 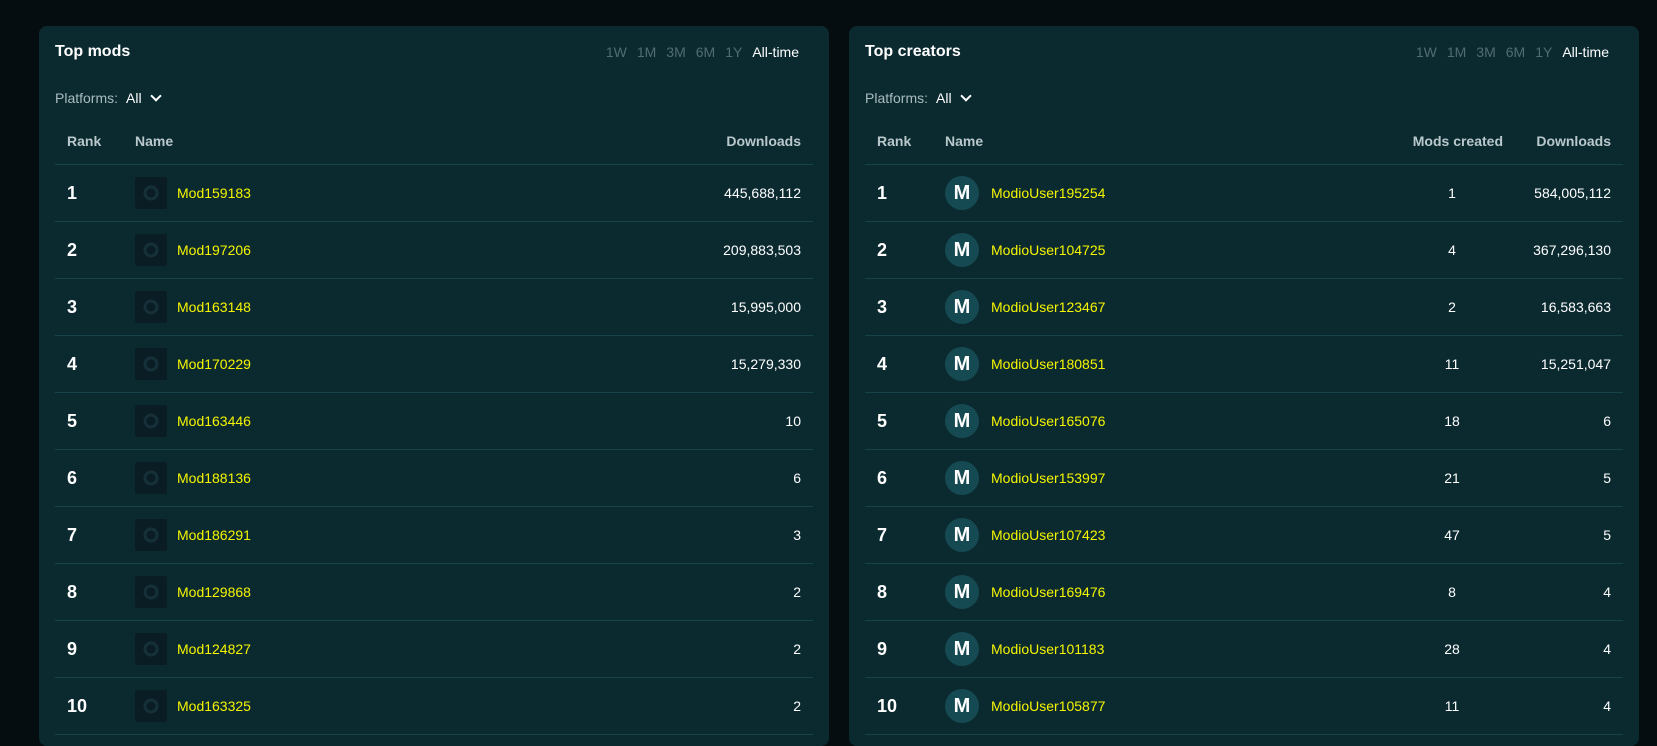 I want to click on downloads-cell: 6, so click(x=1567, y=421).